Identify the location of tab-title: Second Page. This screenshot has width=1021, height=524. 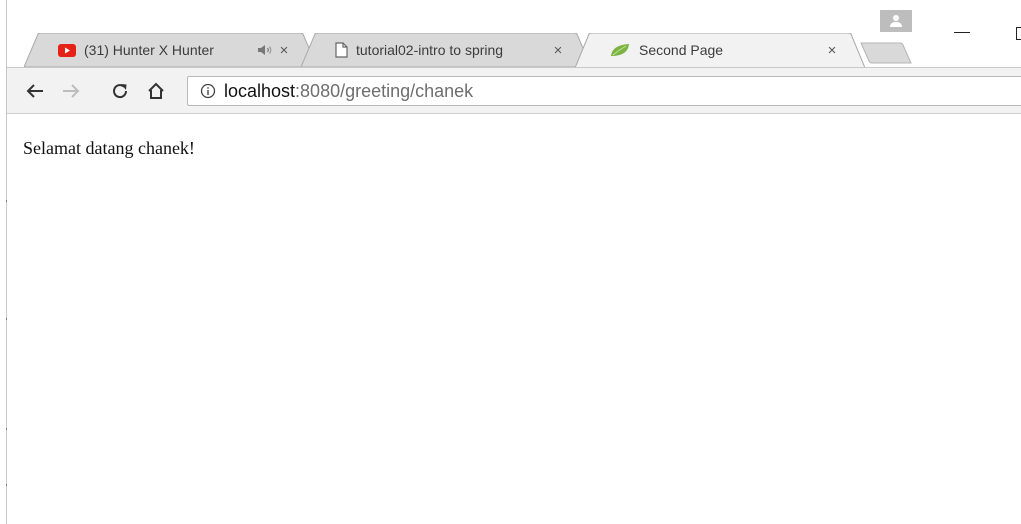
(681, 50).